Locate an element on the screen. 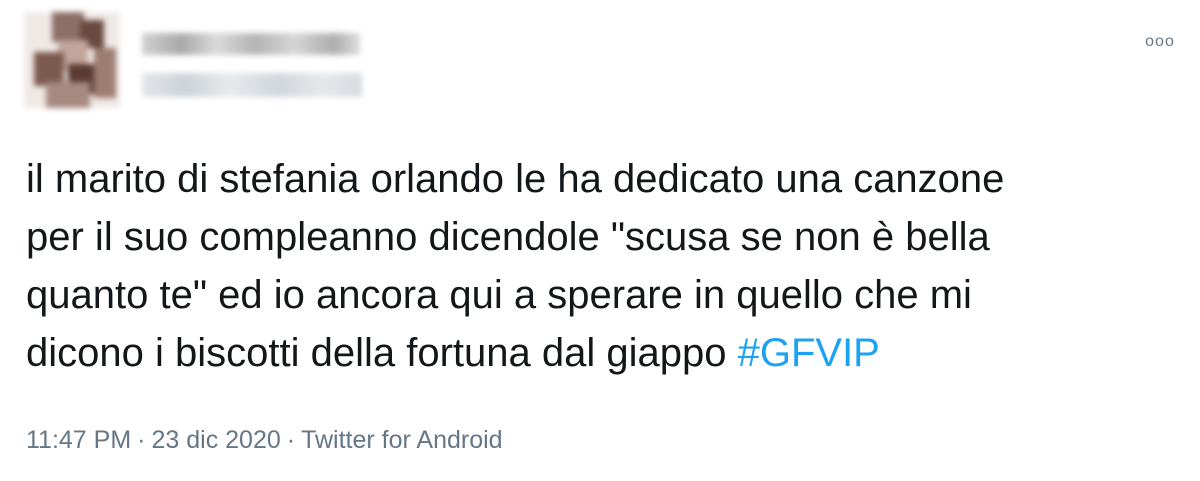  display-name-redacted is located at coordinates (251, 44).